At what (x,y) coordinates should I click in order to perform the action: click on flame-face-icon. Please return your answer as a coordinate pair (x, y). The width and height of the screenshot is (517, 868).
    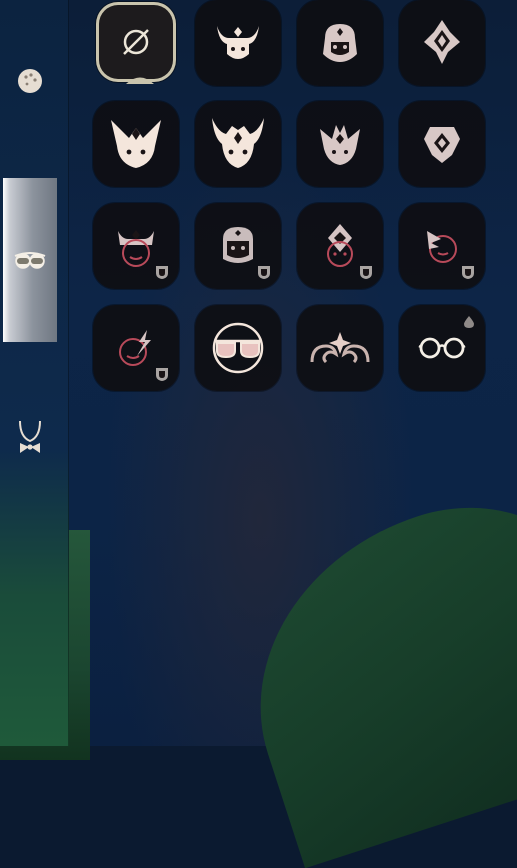
    Looking at the image, I should click on (442, 247).